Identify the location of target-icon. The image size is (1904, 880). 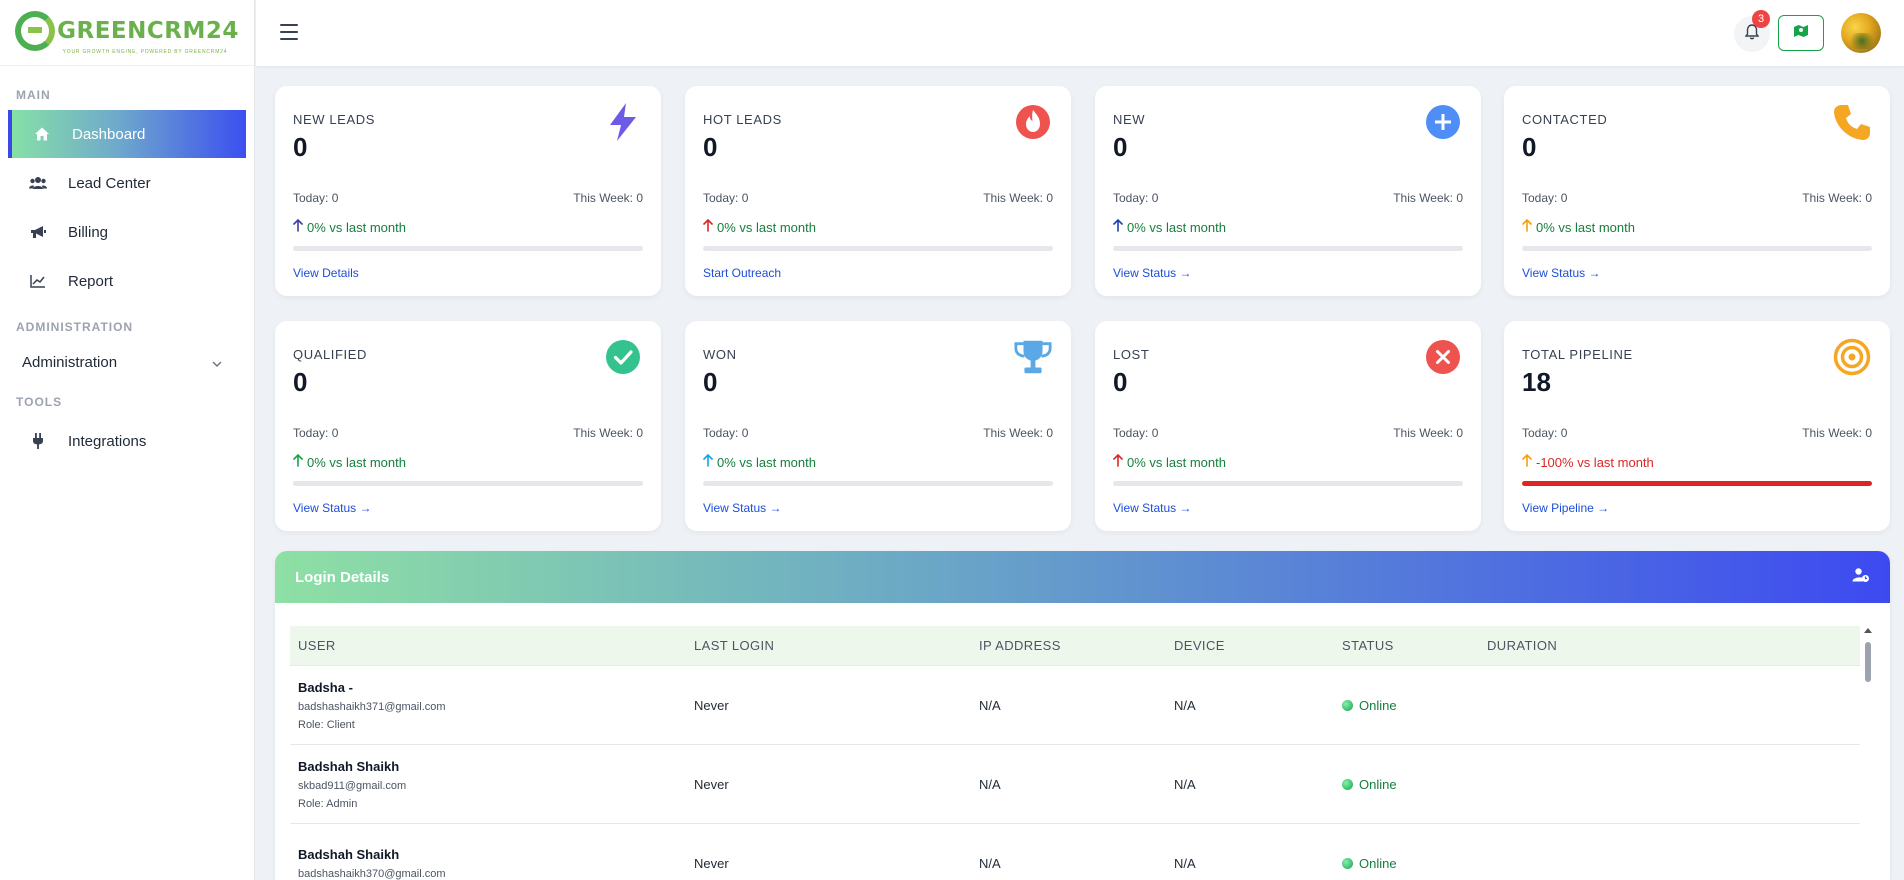
(1852, 357).